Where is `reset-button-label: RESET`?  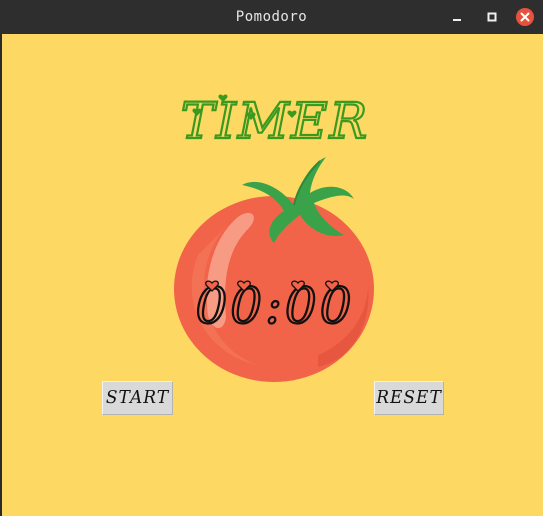 reset-button-label: RESET is located at coordinates (409, 398).